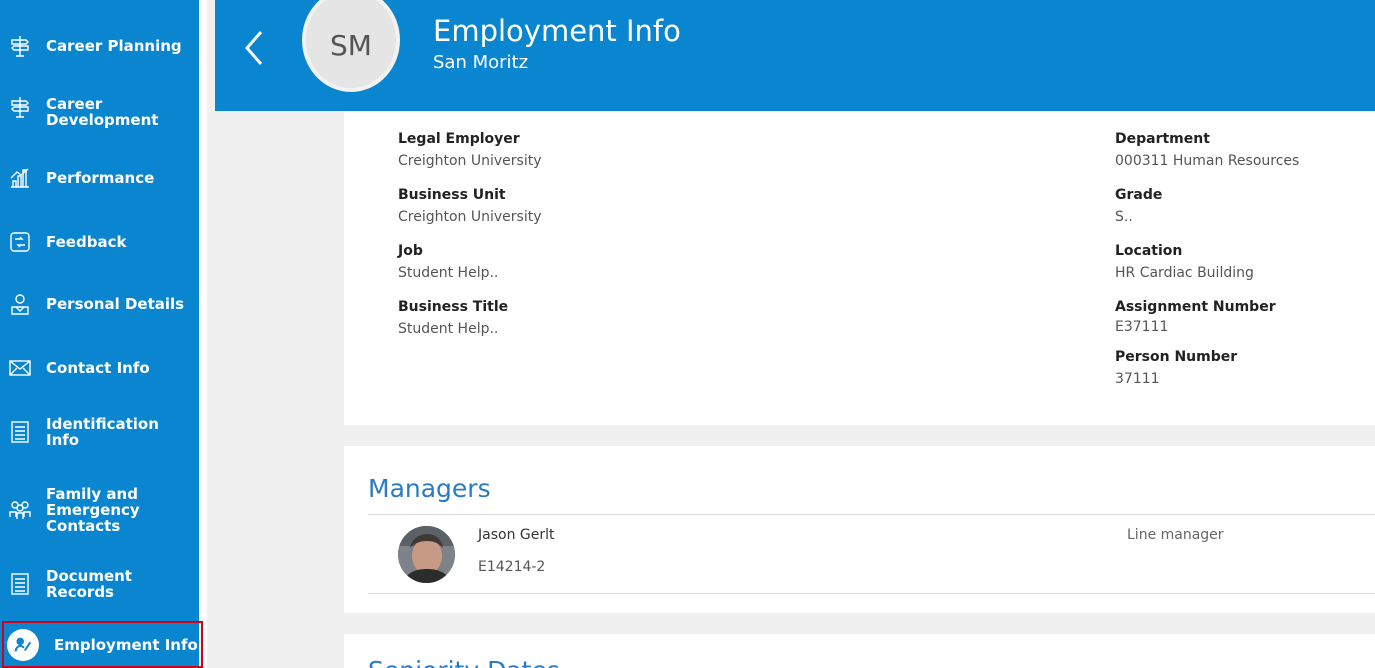  I want to click on manager-name: Jason Gerlt, so click(516, 535).